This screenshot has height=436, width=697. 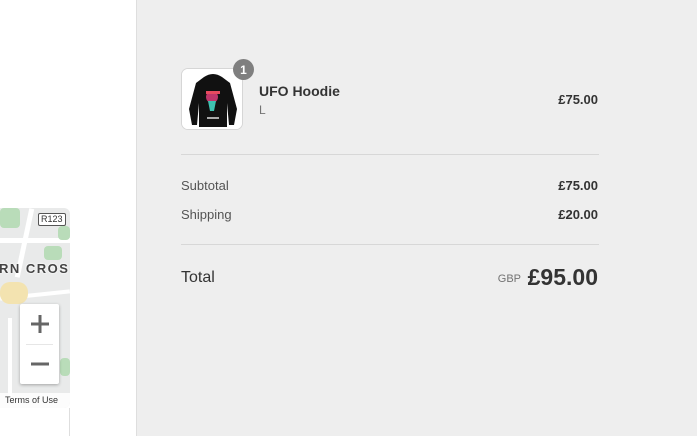 What do you see at coordinates (509, 279) in the screenshot?
I see `total-currency: GBP` at bounding box center [509, 279].